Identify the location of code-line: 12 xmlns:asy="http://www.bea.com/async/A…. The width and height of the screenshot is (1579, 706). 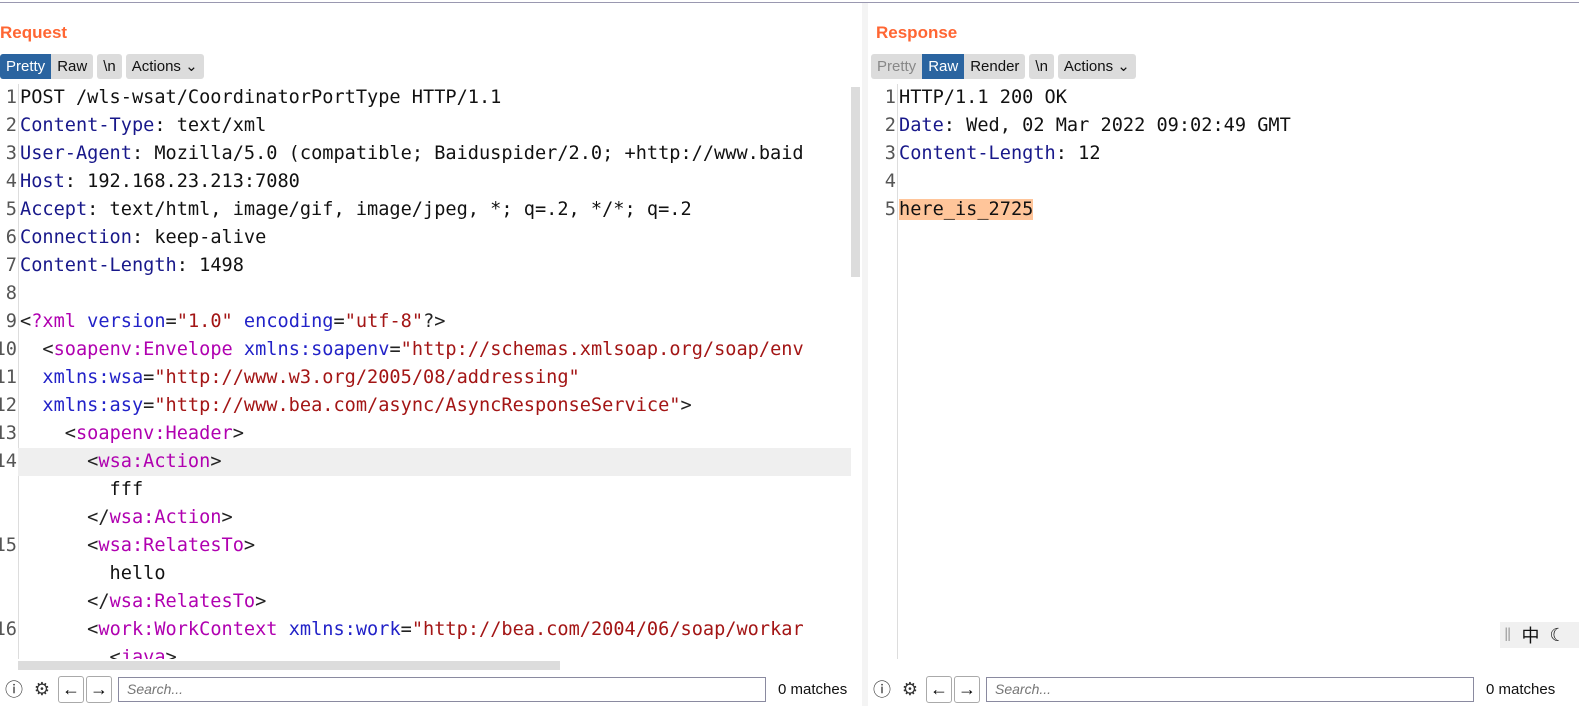
(425, 406).